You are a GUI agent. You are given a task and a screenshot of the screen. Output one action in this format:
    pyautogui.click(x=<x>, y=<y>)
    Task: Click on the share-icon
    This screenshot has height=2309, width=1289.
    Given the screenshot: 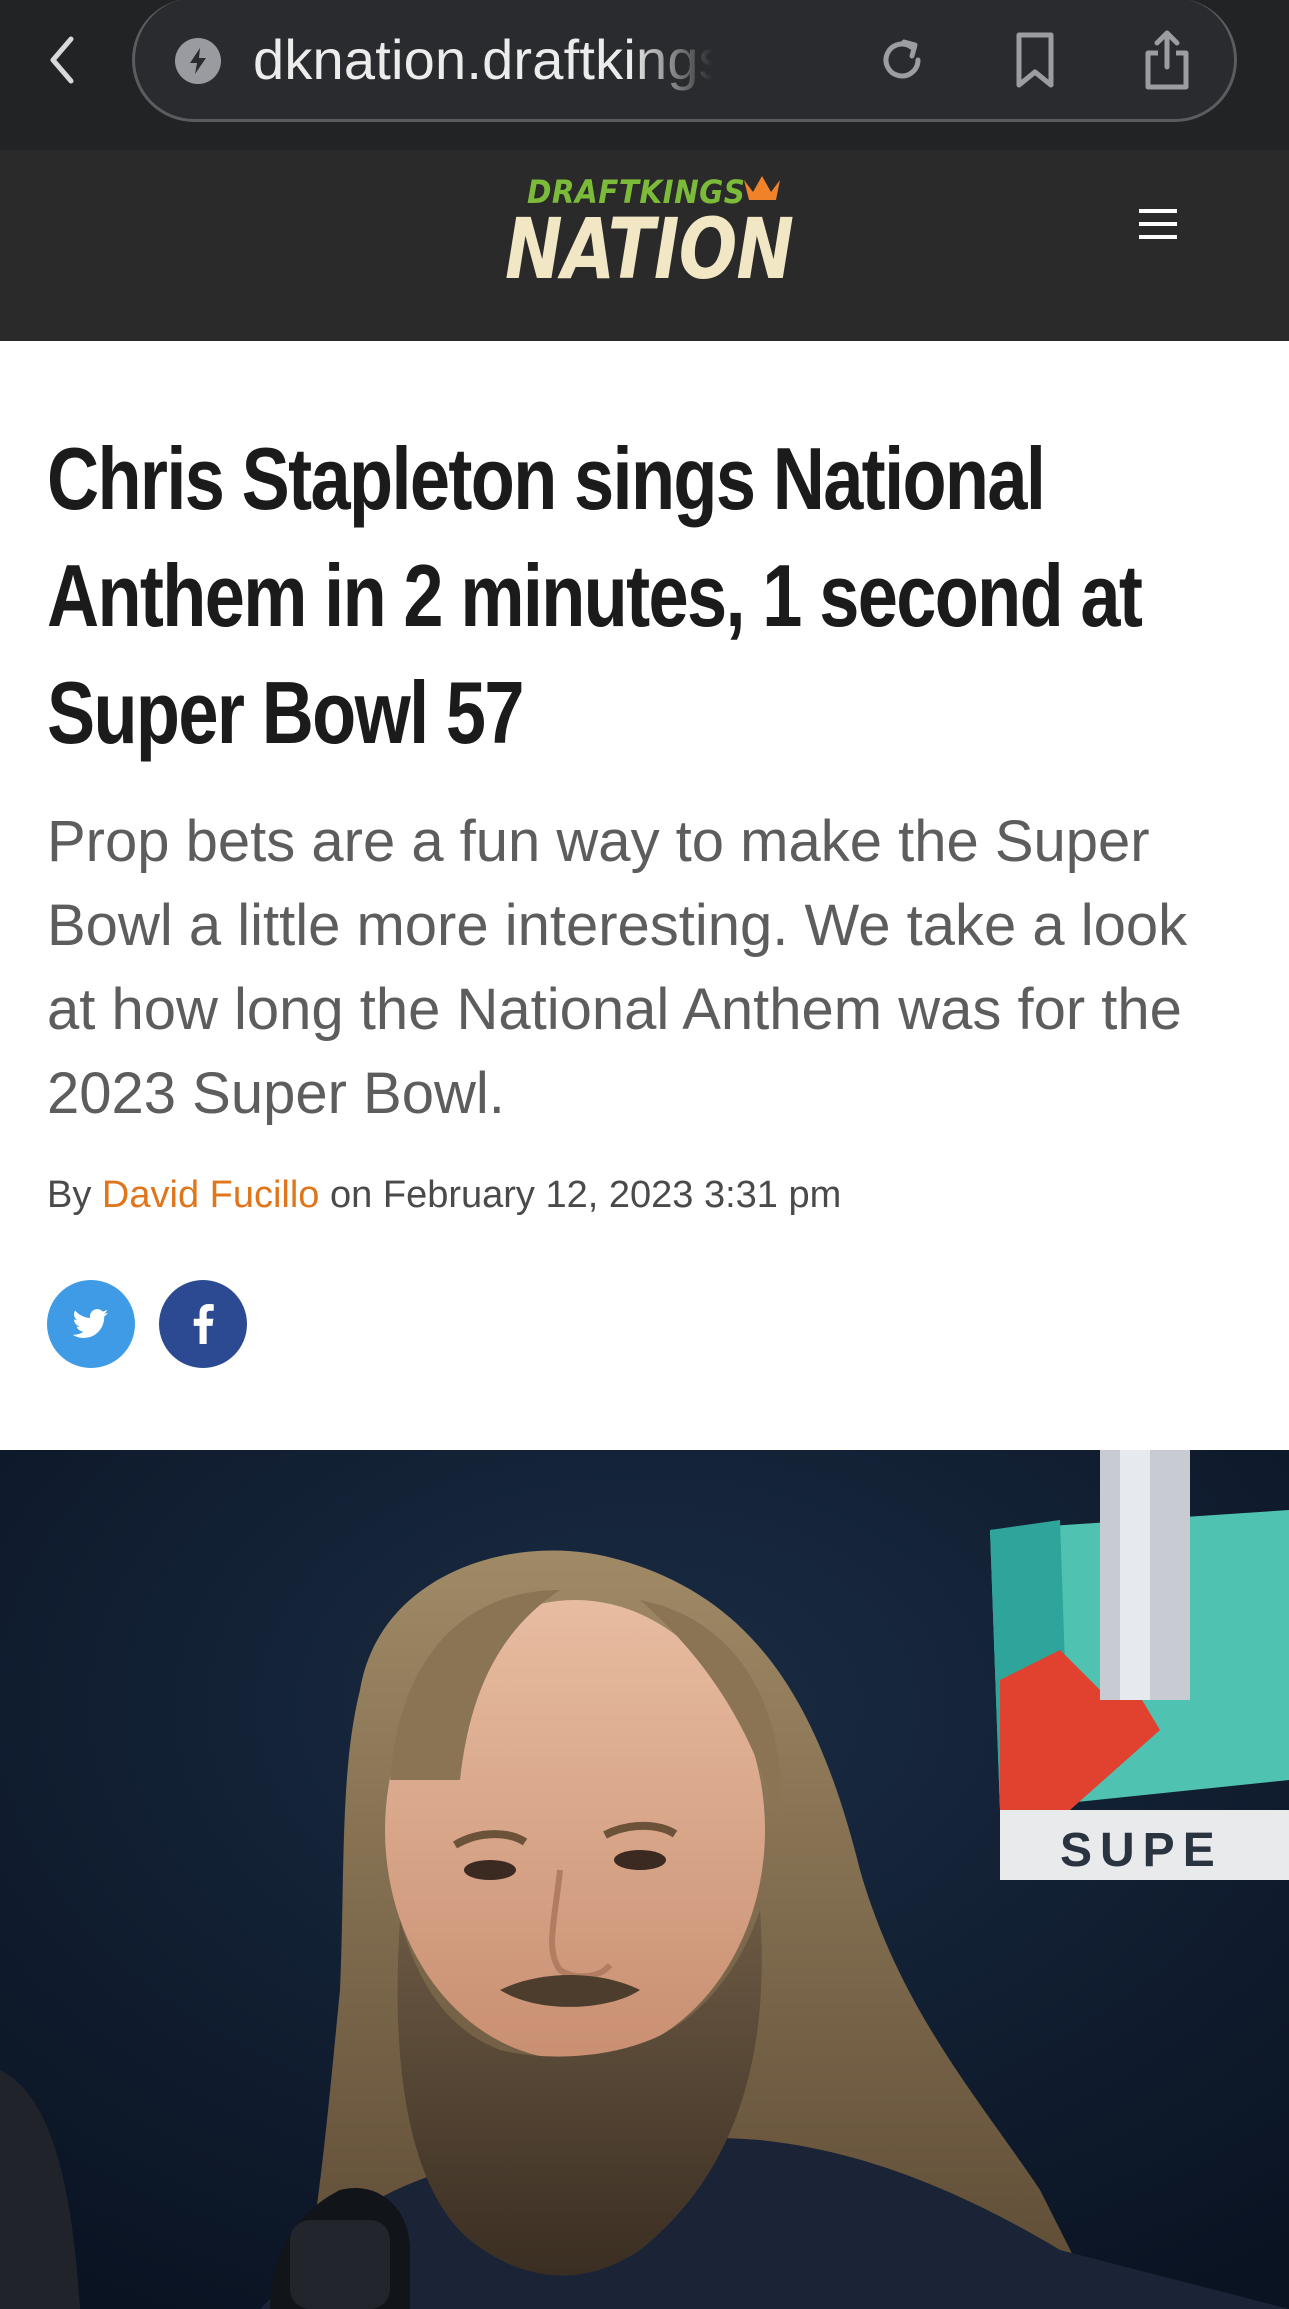 What is the action you would take?
    pyautogui.click(x=1167, y=60)
    